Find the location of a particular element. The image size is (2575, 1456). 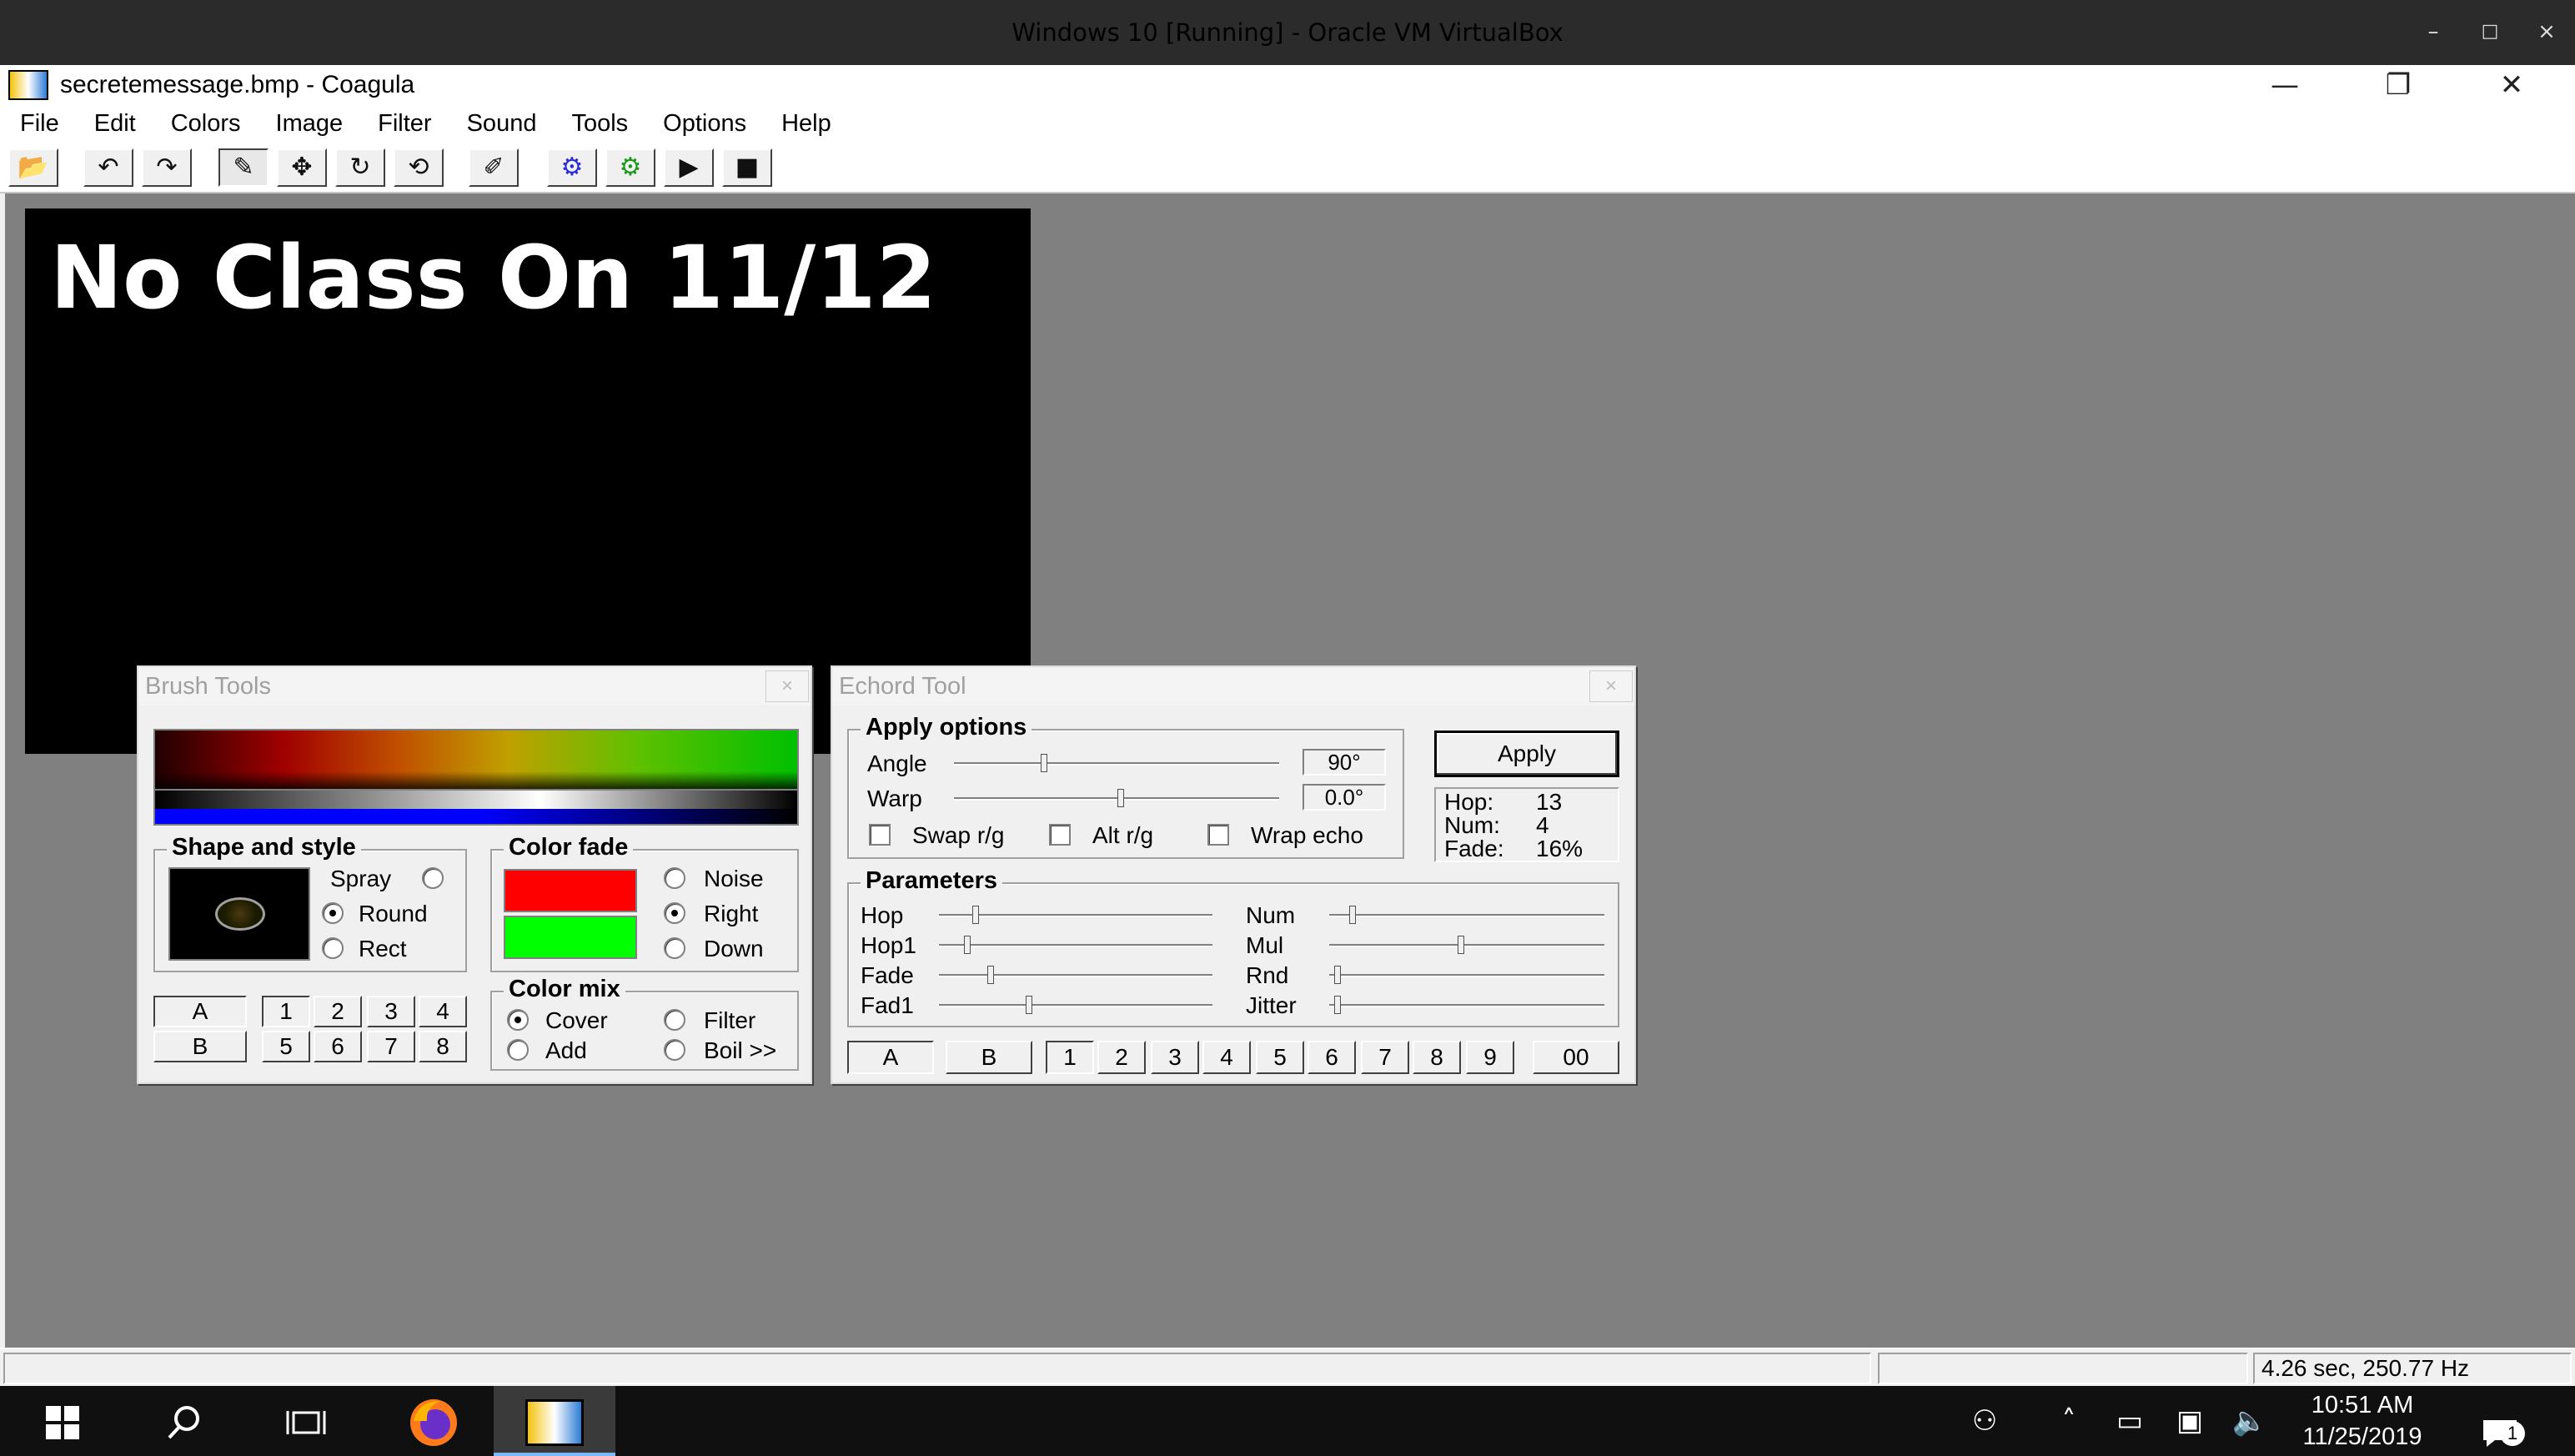

spray-radio is located at coordinates (433, 878).